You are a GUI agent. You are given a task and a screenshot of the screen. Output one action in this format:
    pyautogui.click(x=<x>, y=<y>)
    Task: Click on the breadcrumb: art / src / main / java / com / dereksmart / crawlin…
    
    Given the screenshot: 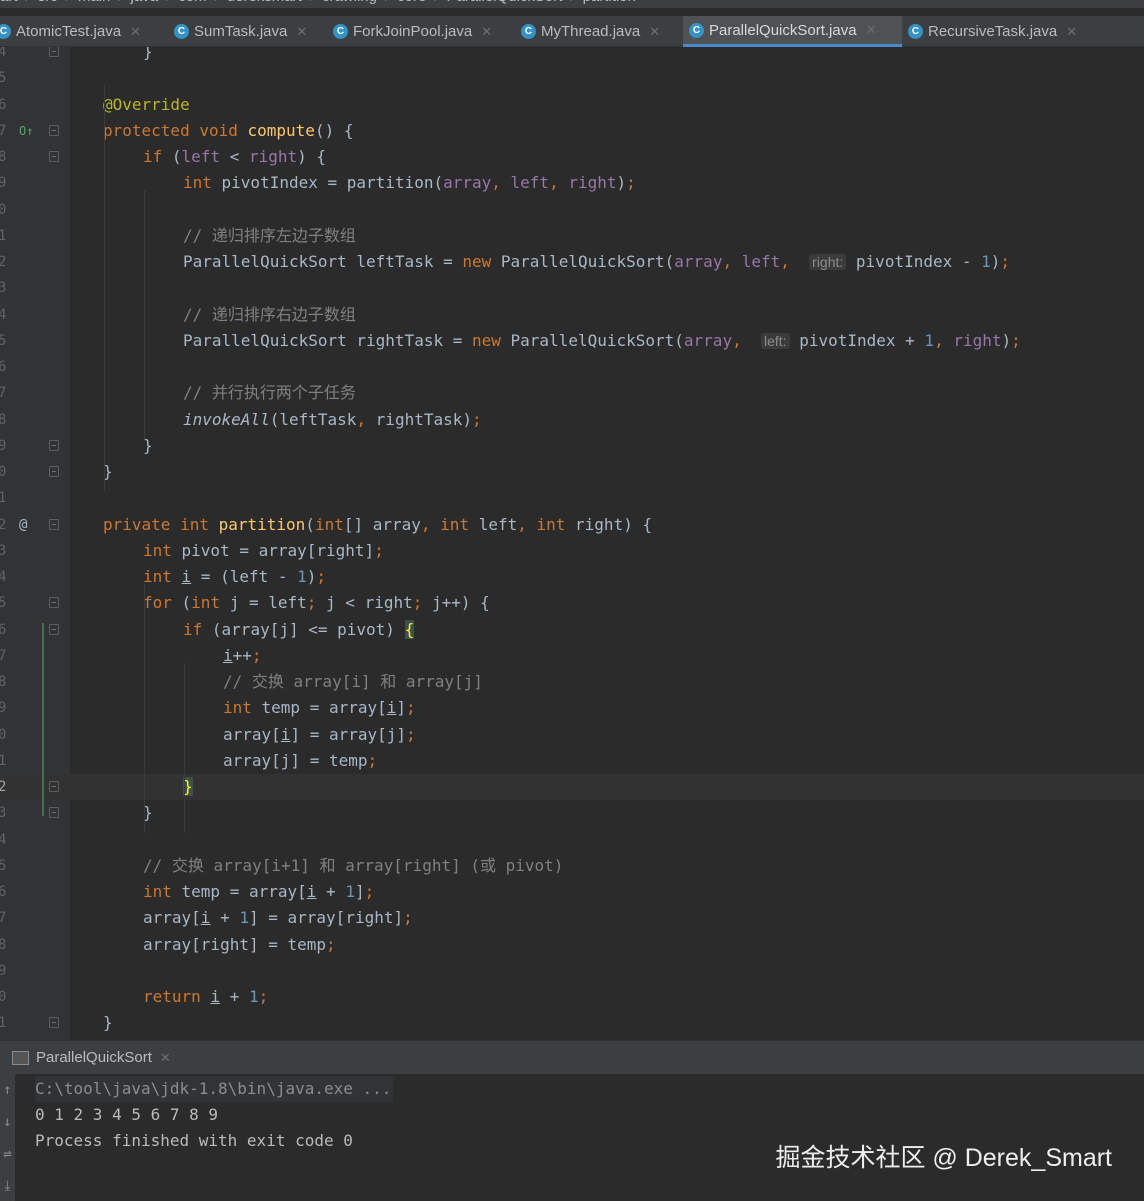 What is the action you would take?
    pyautogui.click(x=572, y=4)
    